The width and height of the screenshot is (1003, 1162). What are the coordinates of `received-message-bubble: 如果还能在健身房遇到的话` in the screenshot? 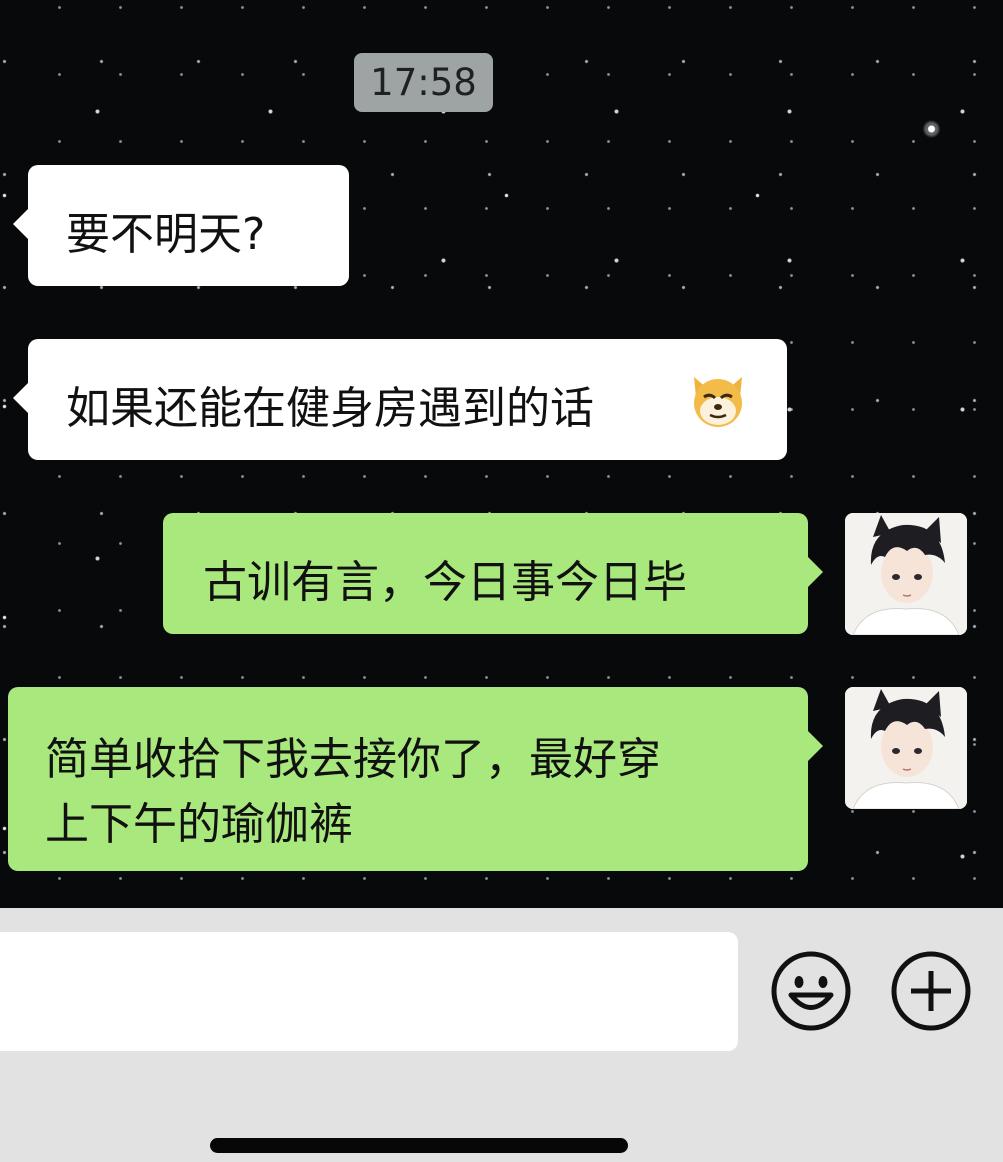 It's located at (400, 399).